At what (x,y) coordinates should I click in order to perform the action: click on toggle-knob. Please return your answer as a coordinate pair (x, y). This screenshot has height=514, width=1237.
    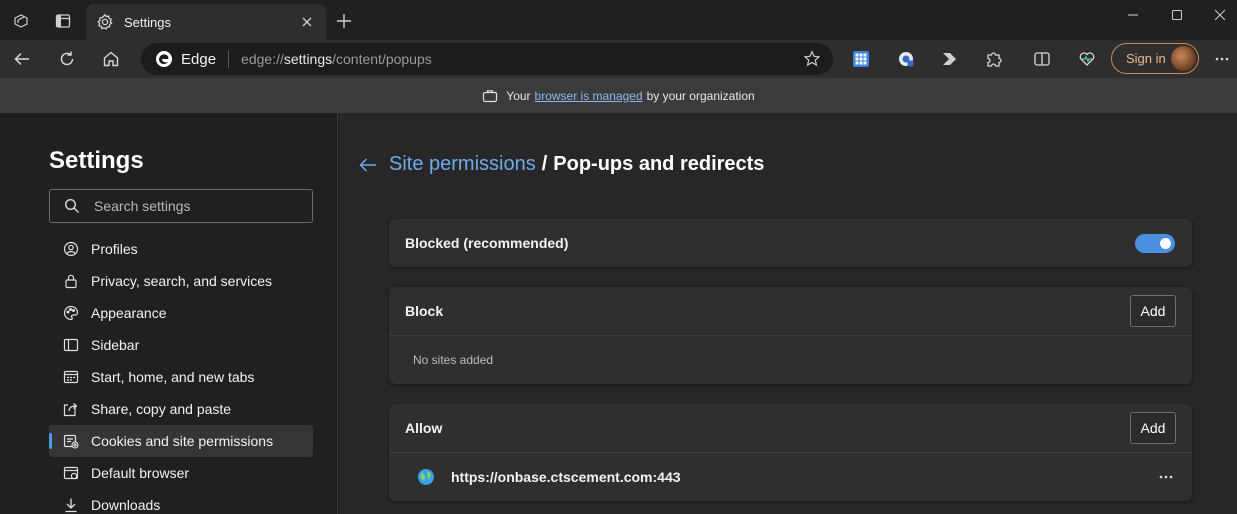
    Looking at the image, I should click on (1165, 243).